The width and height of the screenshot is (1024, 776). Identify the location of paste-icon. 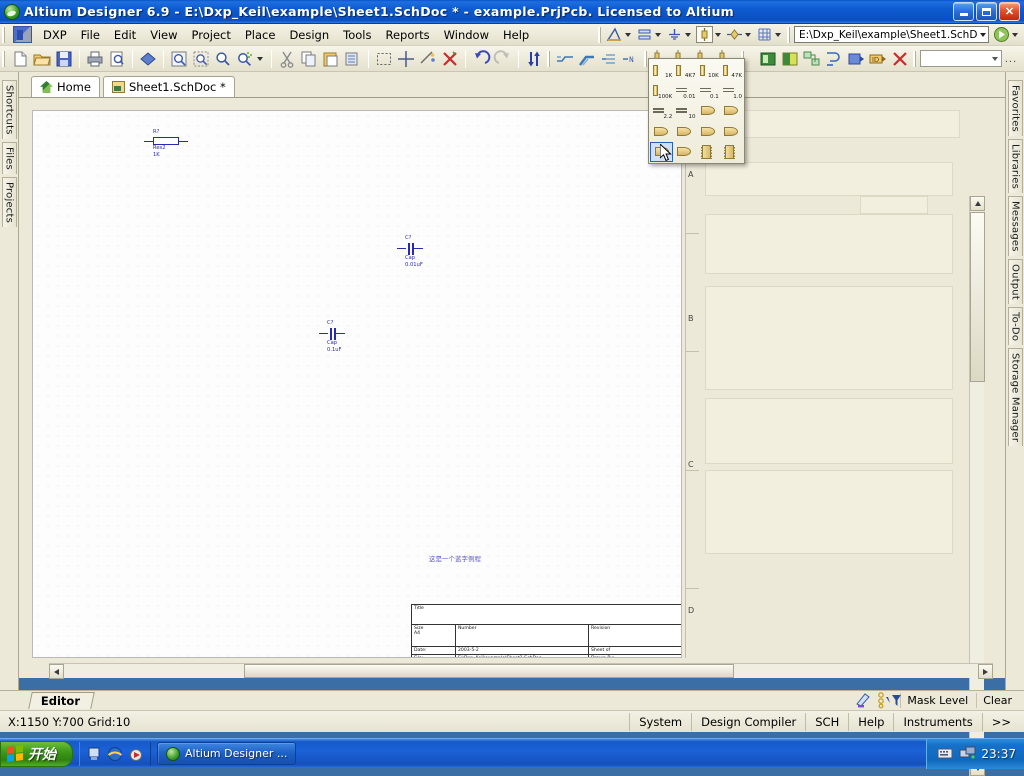
(331, 59).